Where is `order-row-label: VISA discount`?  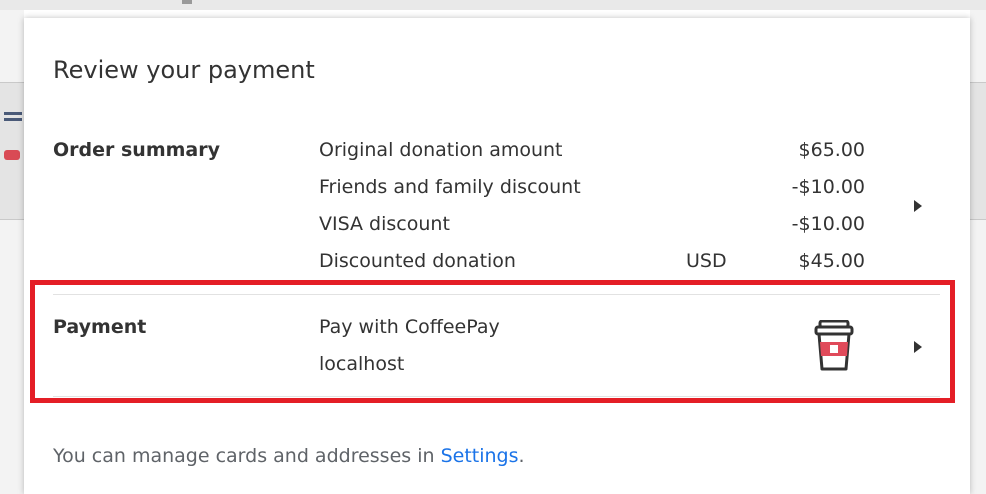 order-row-label: VISA discount is located at coordinates (384, 224).